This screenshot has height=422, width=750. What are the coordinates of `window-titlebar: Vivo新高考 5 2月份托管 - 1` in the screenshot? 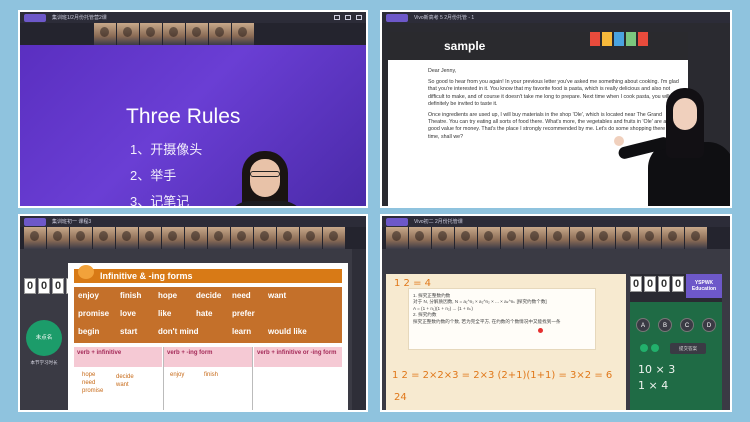 It's located at (556, 17).